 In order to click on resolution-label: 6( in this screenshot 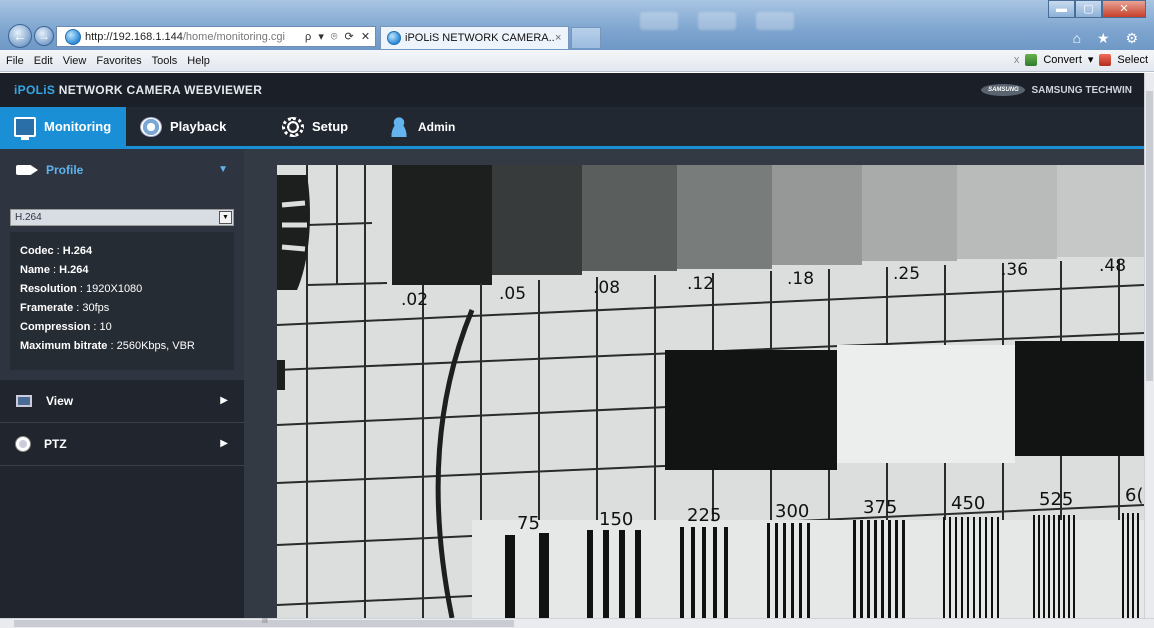, I will do `click(1134, 495)`.